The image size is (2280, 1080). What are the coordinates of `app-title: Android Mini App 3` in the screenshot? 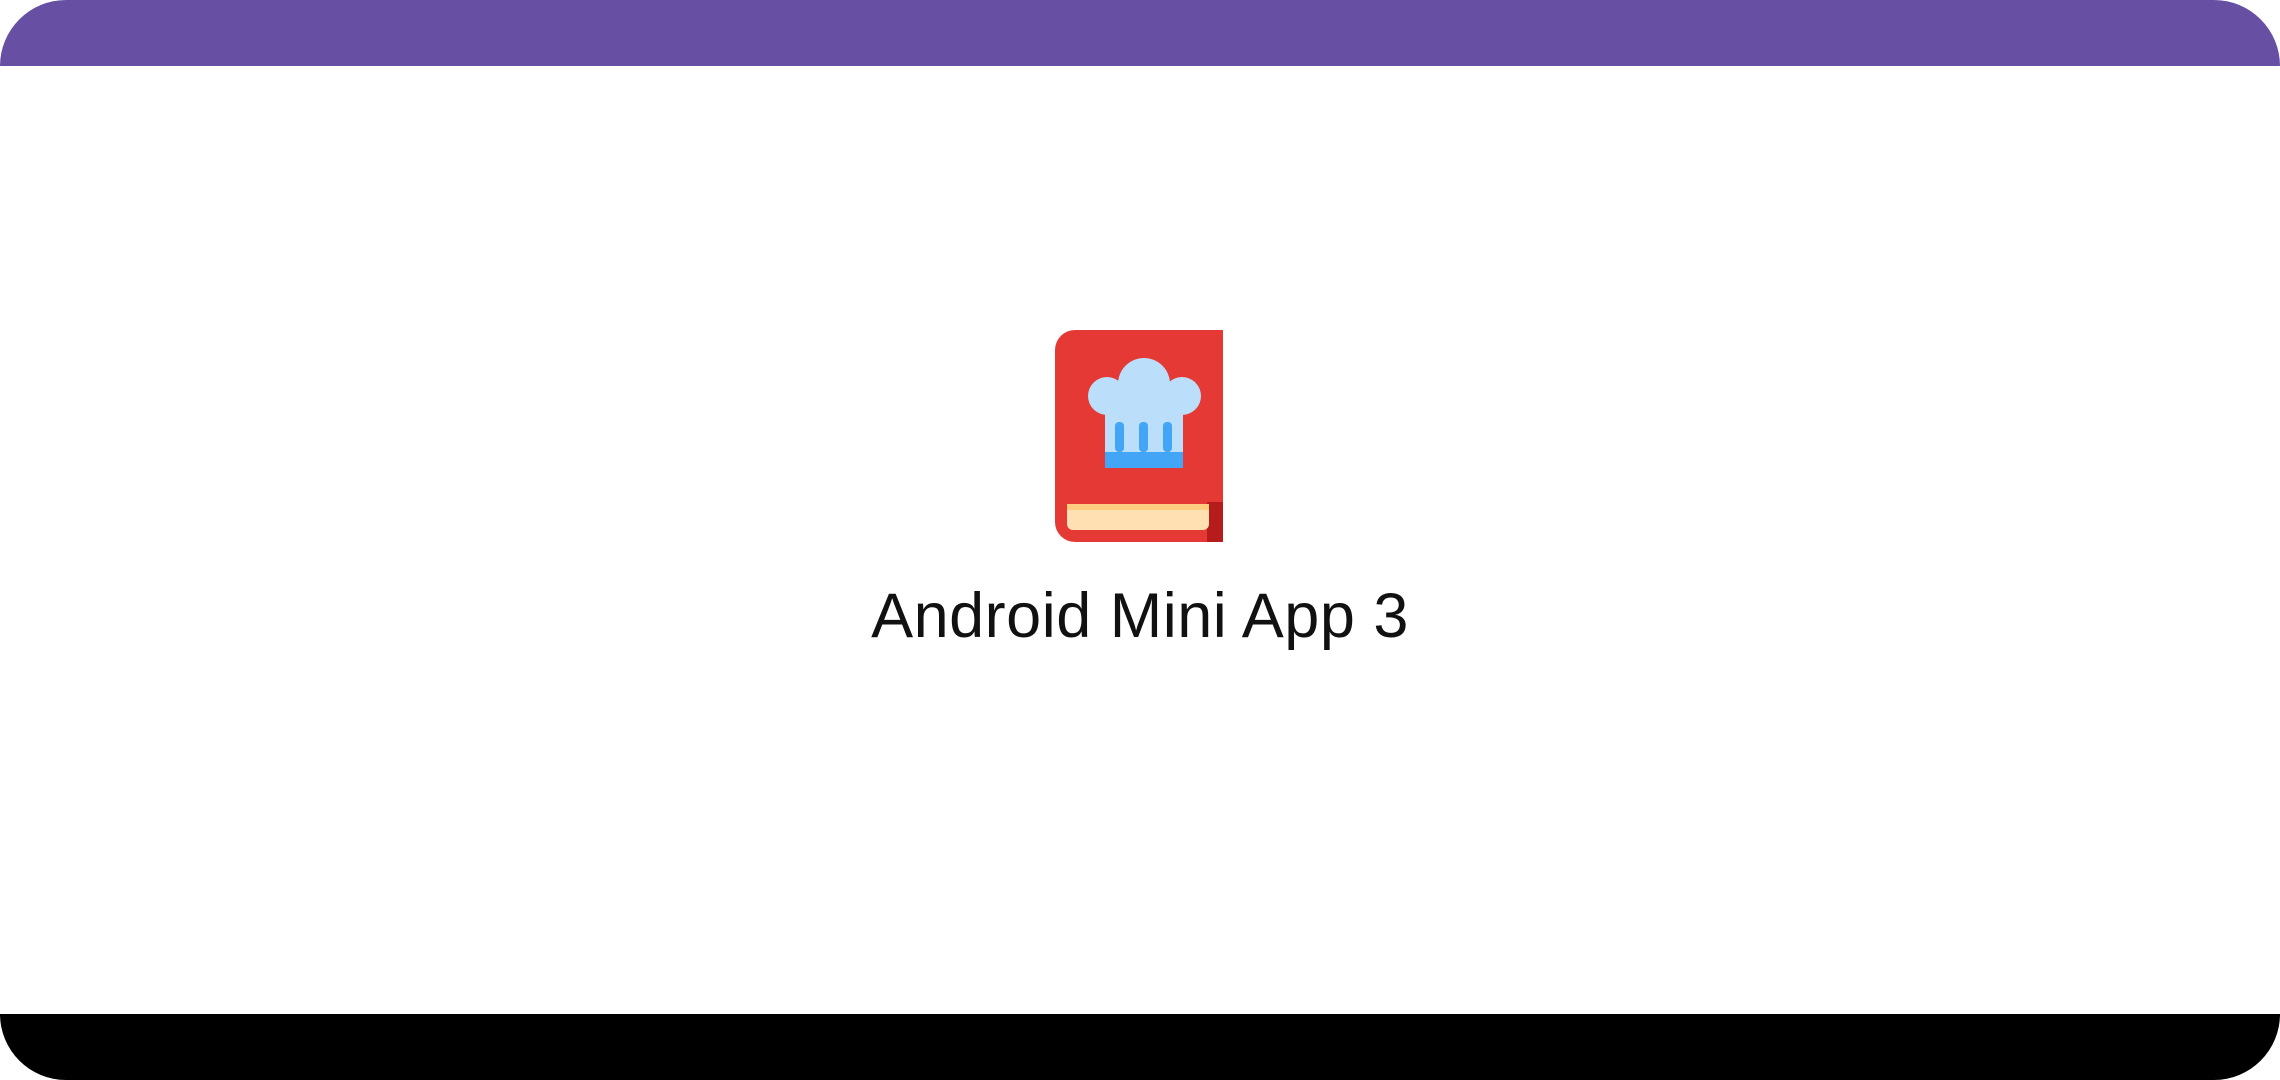 It's located at (1140, 616).